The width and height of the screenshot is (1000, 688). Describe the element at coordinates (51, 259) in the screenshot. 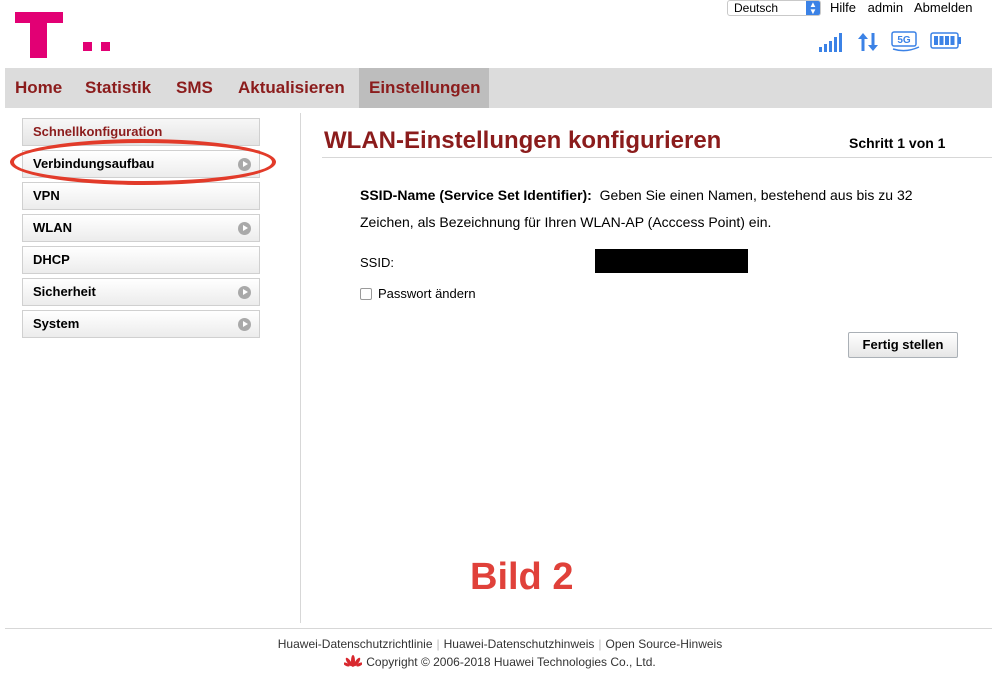

I see `sidebar-item-label: DHCP` at that location.